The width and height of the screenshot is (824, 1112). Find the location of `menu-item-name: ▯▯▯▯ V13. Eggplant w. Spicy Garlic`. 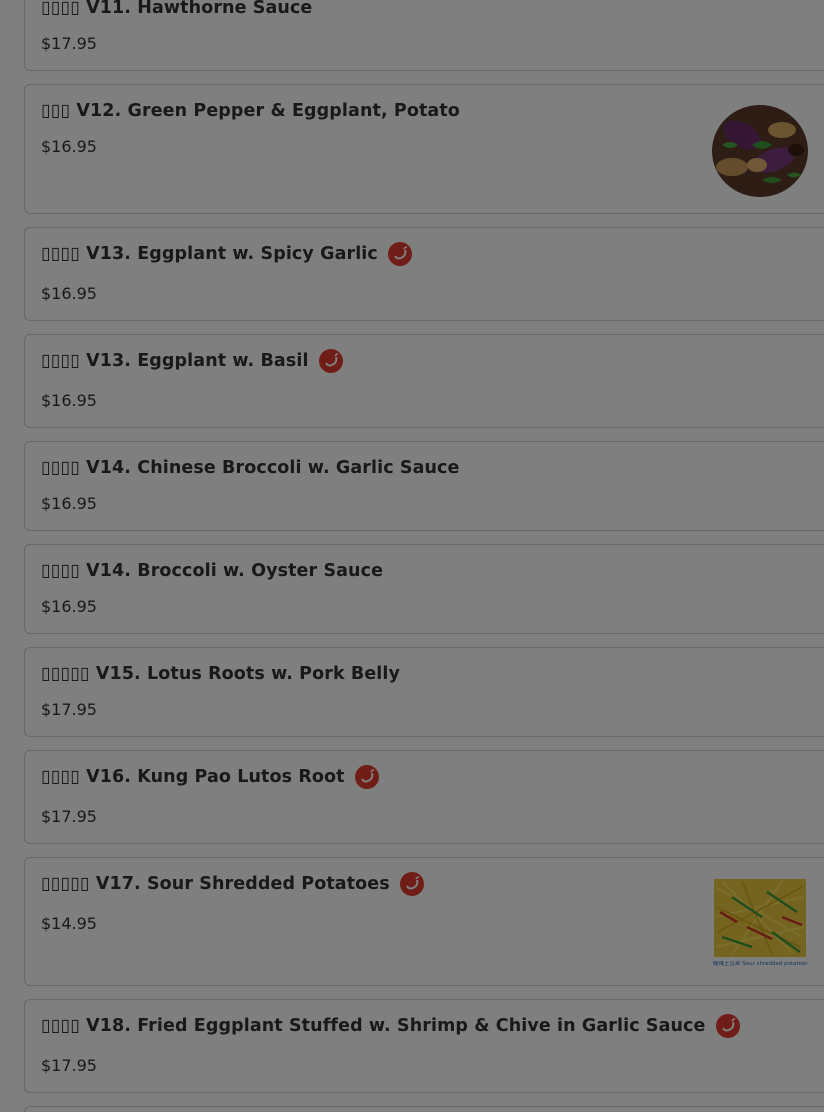

menu-item-name: ▯▯▯▯ V13. Eggplant w. Spicy Garlic is located at coordinates (226, 254).